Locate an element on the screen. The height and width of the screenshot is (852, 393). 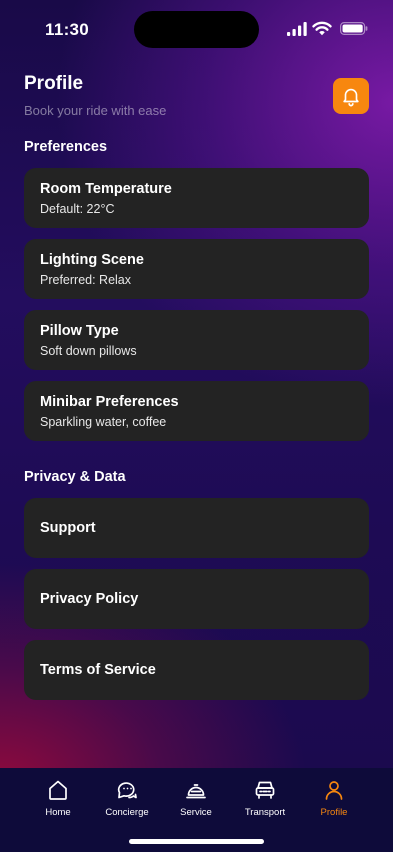
terms-of-service-button: Terms of Service is located at coordinates (196, 670).